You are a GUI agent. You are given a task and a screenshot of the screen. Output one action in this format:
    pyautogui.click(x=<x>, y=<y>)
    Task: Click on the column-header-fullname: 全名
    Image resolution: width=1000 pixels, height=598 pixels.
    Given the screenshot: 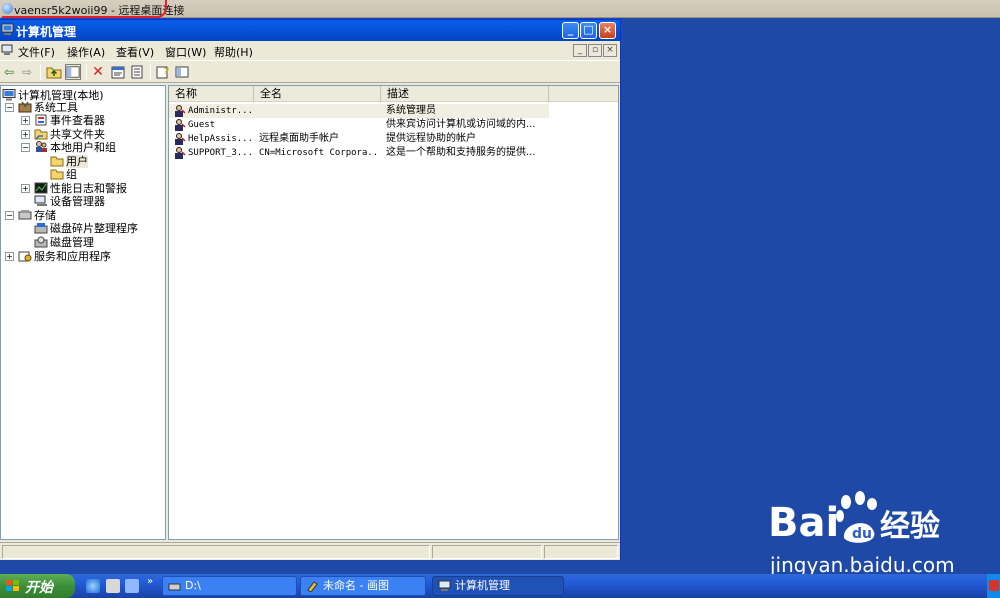 What is the action you would take?
    pyautogui.click(x=317, y=94)
    